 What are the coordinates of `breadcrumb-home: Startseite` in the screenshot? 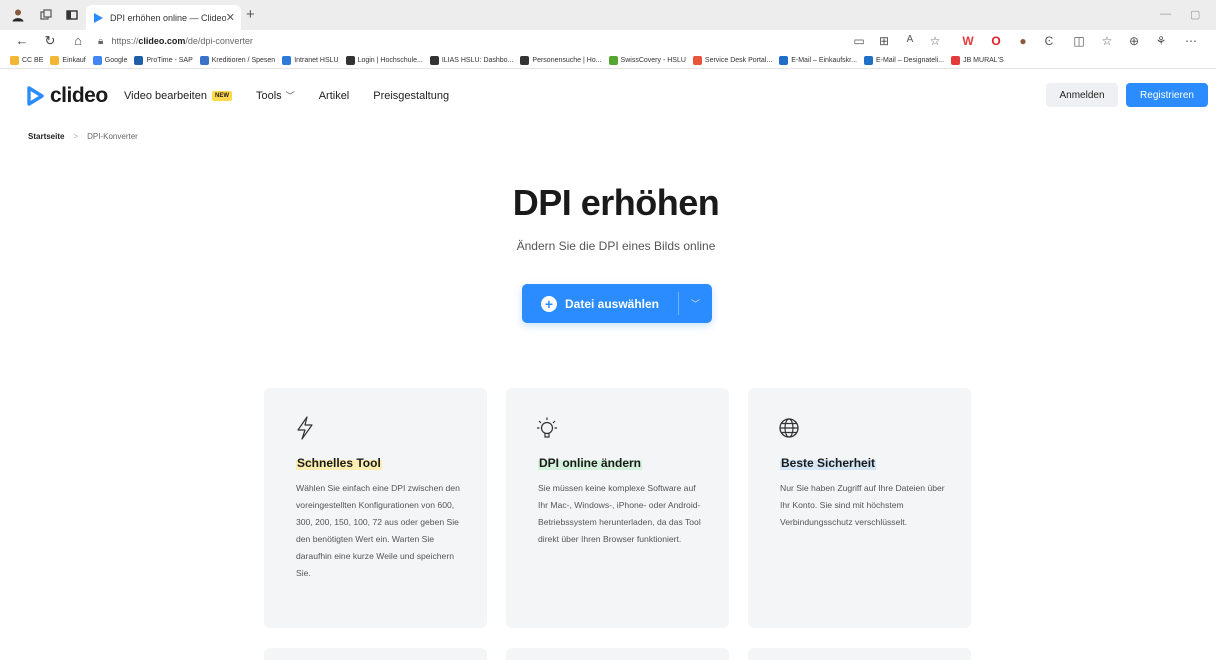 It's located at (46, 136).